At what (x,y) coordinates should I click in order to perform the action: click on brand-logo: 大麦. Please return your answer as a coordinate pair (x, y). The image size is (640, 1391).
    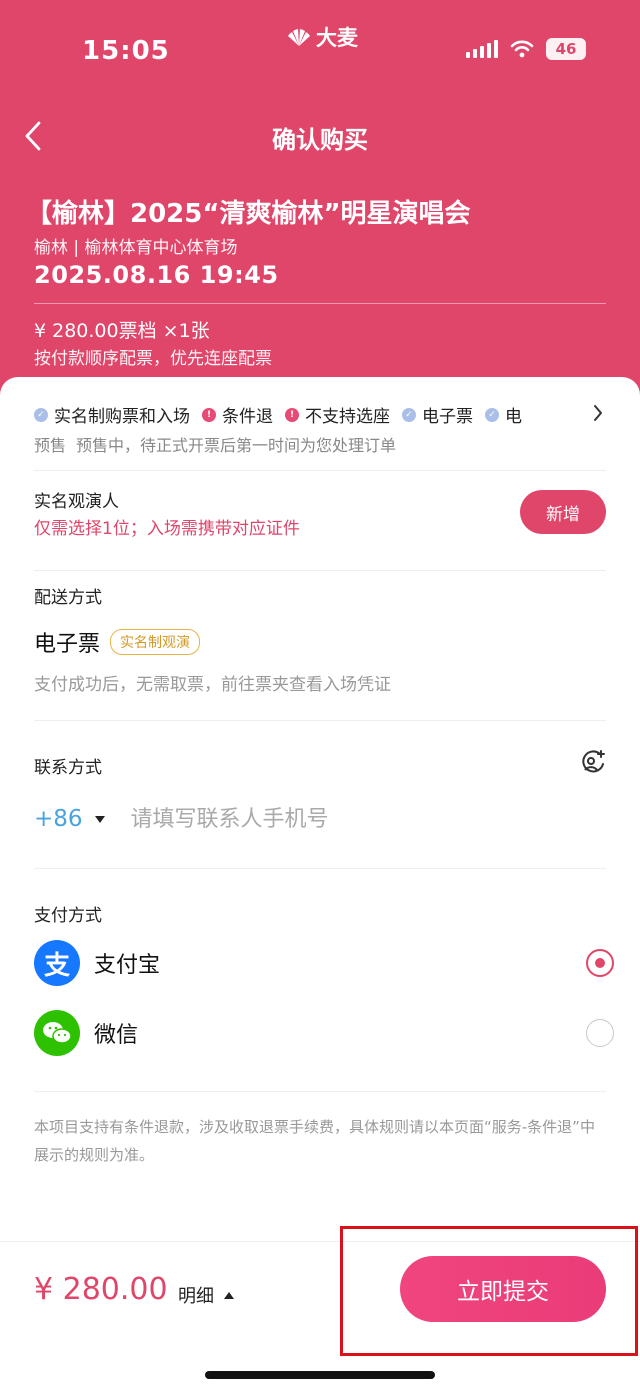
    Looking at the image, I should click on (322, 37).